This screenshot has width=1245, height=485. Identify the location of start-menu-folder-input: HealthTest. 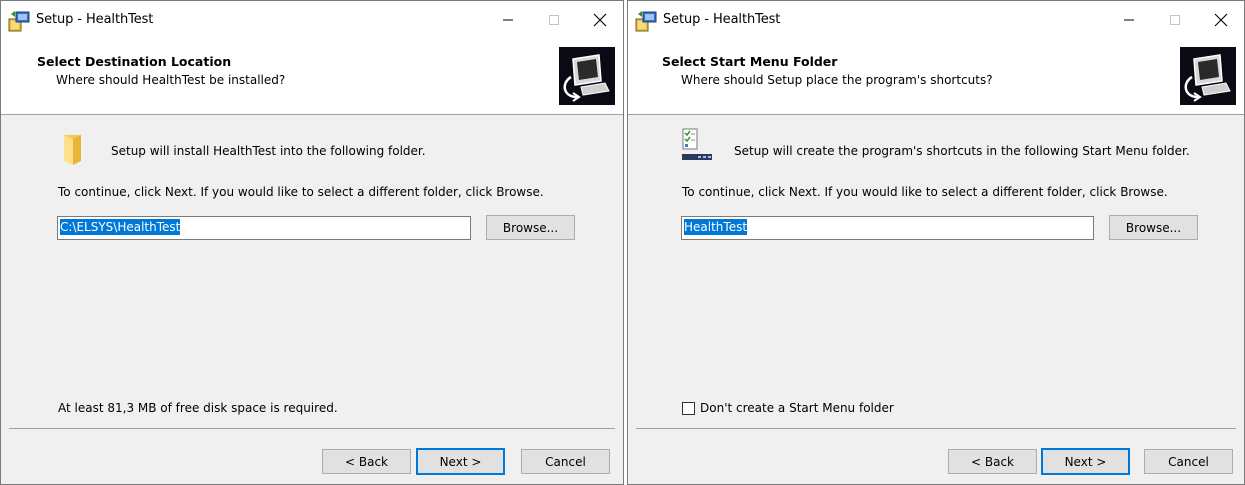
(887, 228).